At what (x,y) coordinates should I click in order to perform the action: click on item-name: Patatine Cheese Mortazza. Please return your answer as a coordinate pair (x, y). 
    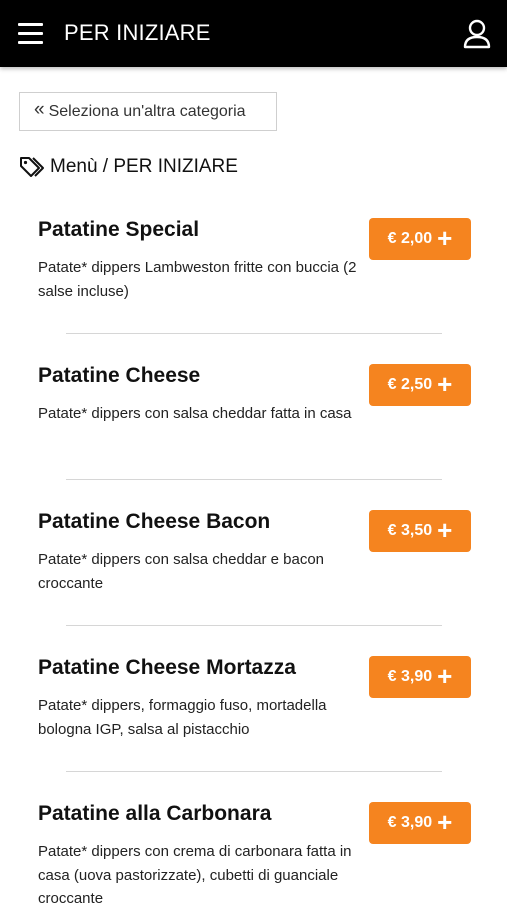
    Looking at the image, I should click on (167, 667).